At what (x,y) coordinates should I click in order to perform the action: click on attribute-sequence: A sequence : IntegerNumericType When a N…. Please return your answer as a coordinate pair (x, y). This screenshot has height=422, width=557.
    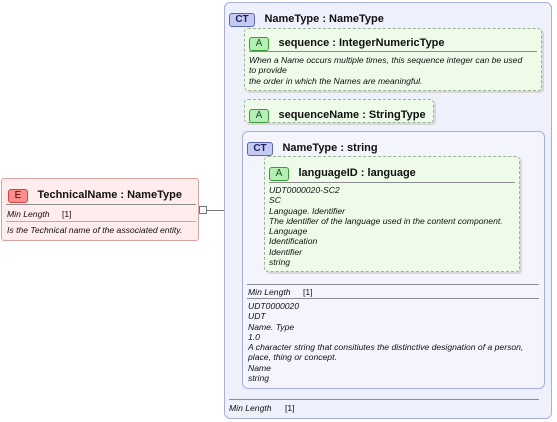
    Looking at the image, I should click on (393, 59).